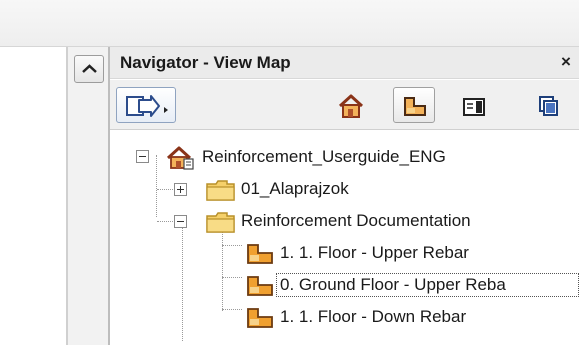  I want to click on tree-view-row: 1. 1. Floor - Upper Rebar, so click(344, 254).